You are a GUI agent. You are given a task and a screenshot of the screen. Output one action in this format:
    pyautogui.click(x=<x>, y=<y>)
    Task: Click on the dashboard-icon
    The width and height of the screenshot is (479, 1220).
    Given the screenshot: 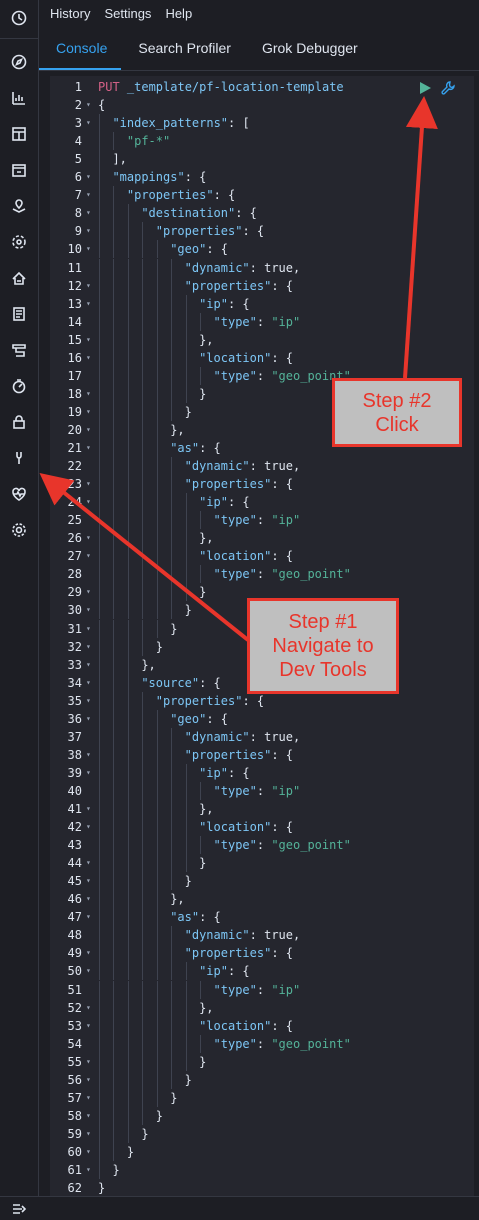 What is the action you would take?
    pyautogui.click(x=19, y=134)
    